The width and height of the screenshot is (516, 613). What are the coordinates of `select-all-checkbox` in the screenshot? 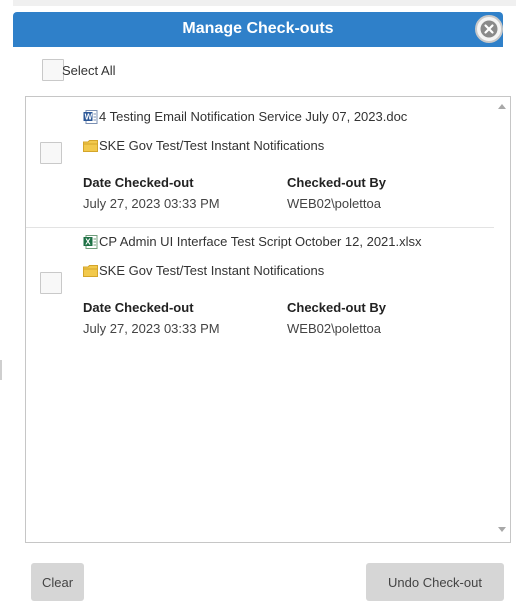 It's located at (53, 70).